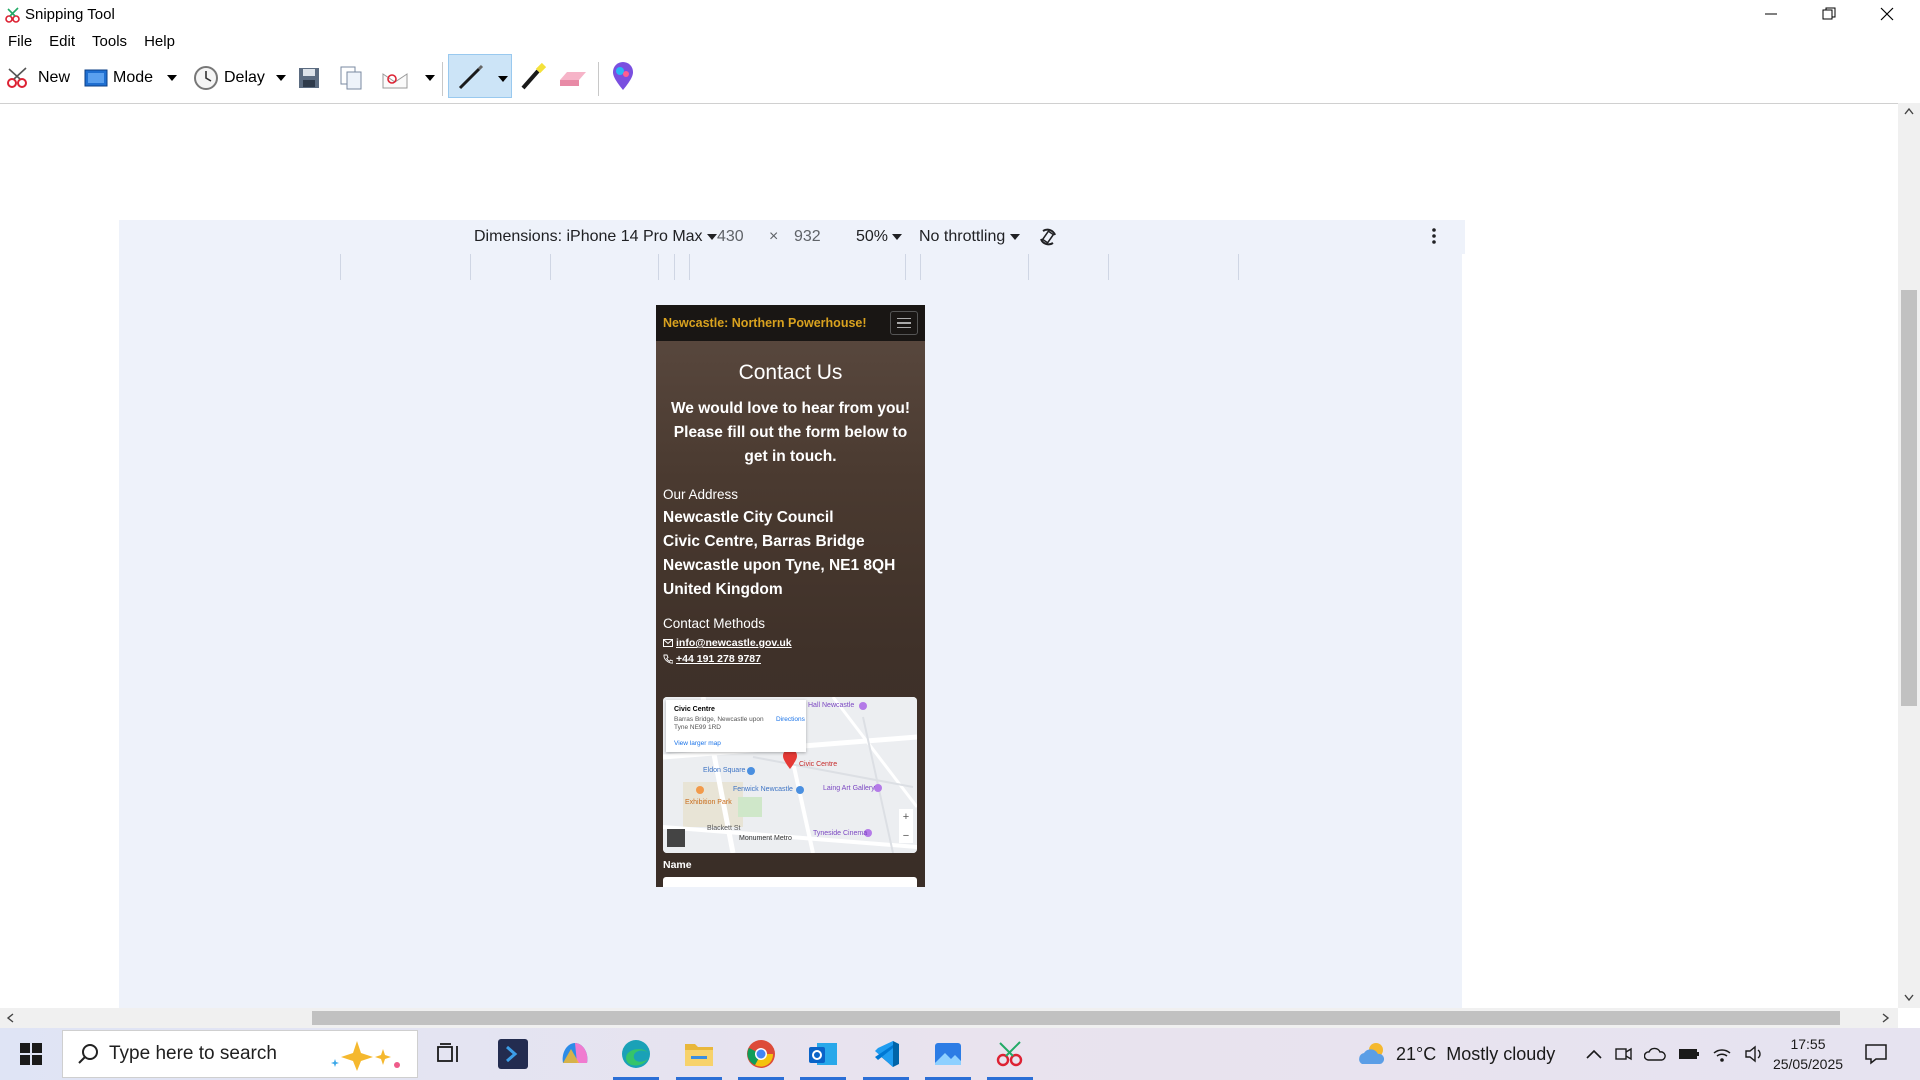 Image resolution: width=1920 pixels, height=1080 pixels. What do you see at coordinates (31, 1054) in the screenshot?
I see `start-button` at bounding box center [31, 1054].